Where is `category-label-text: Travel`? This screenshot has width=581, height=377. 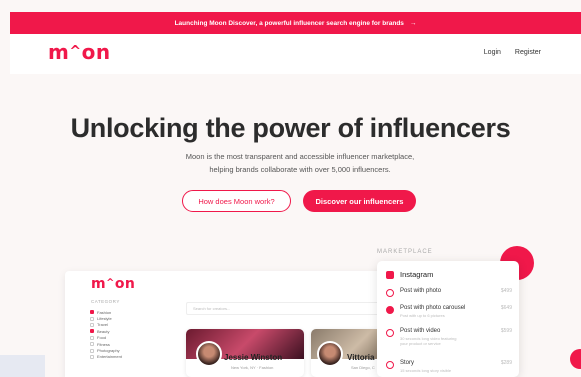
category-label-text: Travel is located at coordinates (102, 325).